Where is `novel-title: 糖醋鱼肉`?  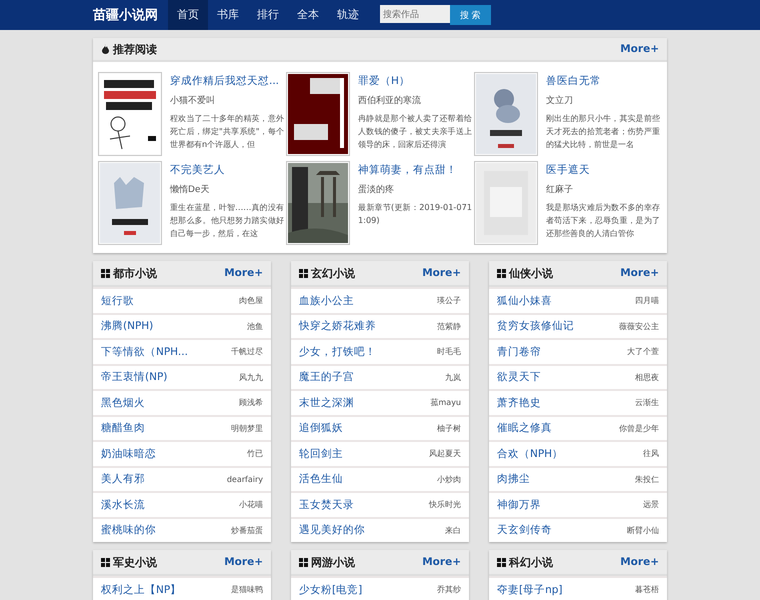
novel-title: 糖醋鱼肉 is located at coordinates (123, 428).